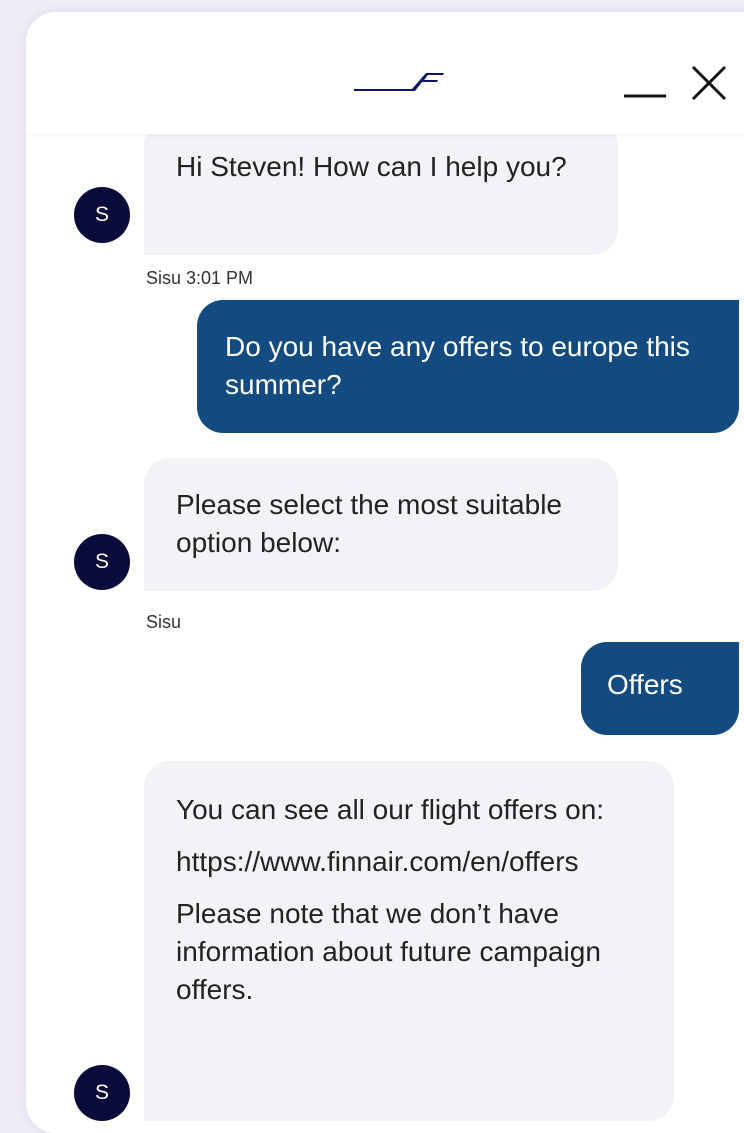  Describe the element at coordinates (399, 82) in the screenshot. I see `finnair-logo-icon` at that location.